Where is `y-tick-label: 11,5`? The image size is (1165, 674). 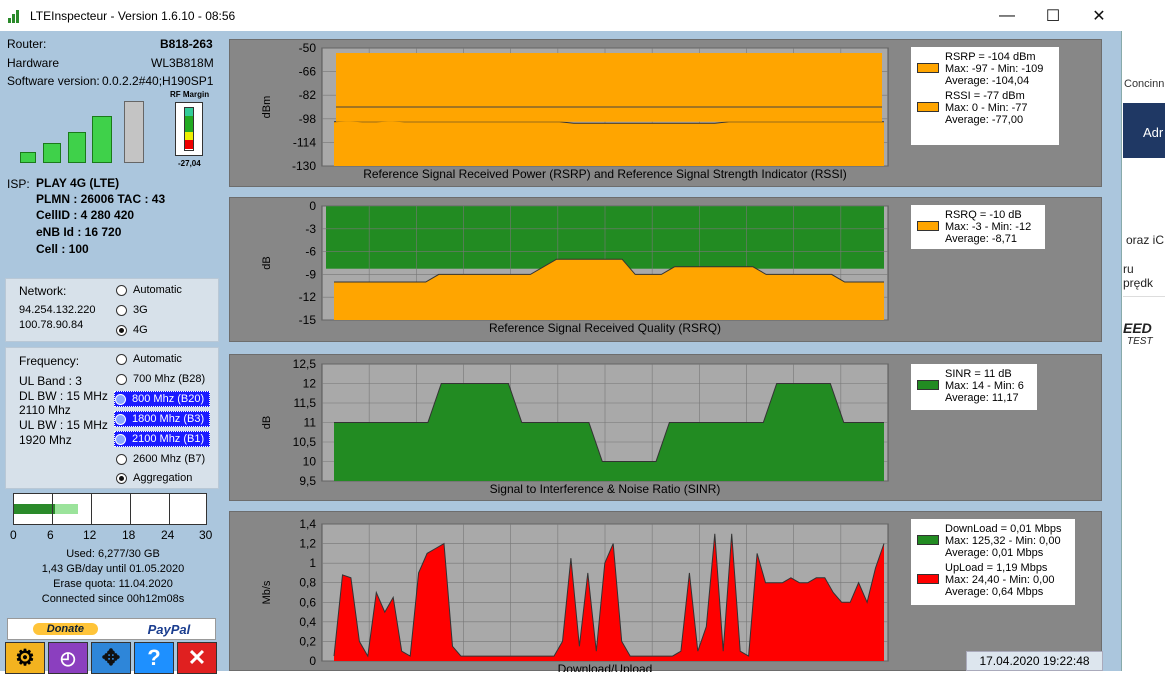 y-tick-label: 11,5 is located at coordinates (305, 403).